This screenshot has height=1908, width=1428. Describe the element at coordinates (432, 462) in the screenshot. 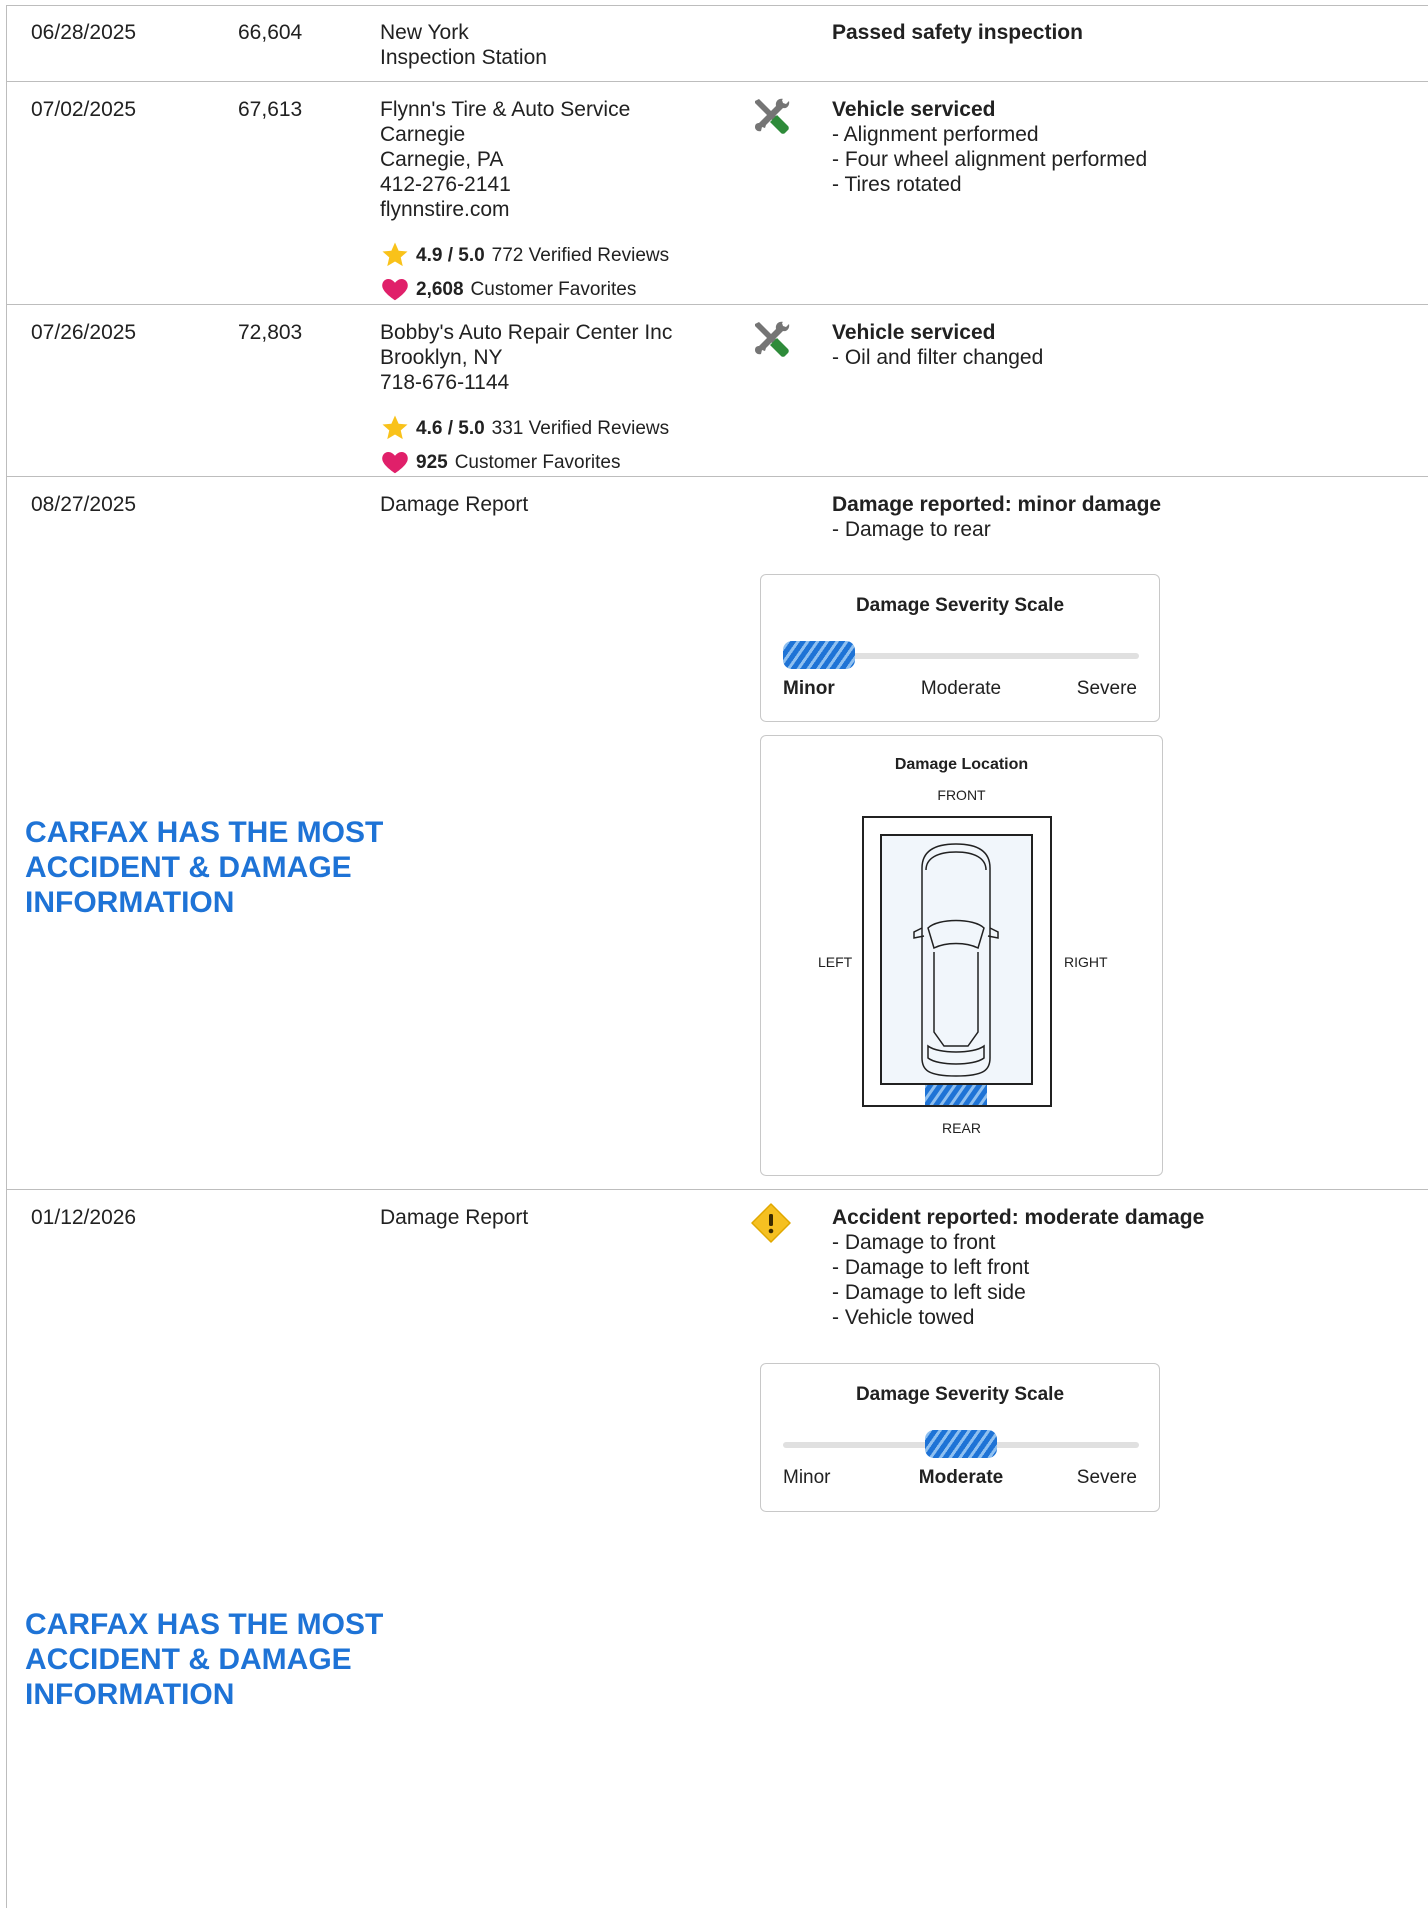

I see `favorites-count: 925` at that location.